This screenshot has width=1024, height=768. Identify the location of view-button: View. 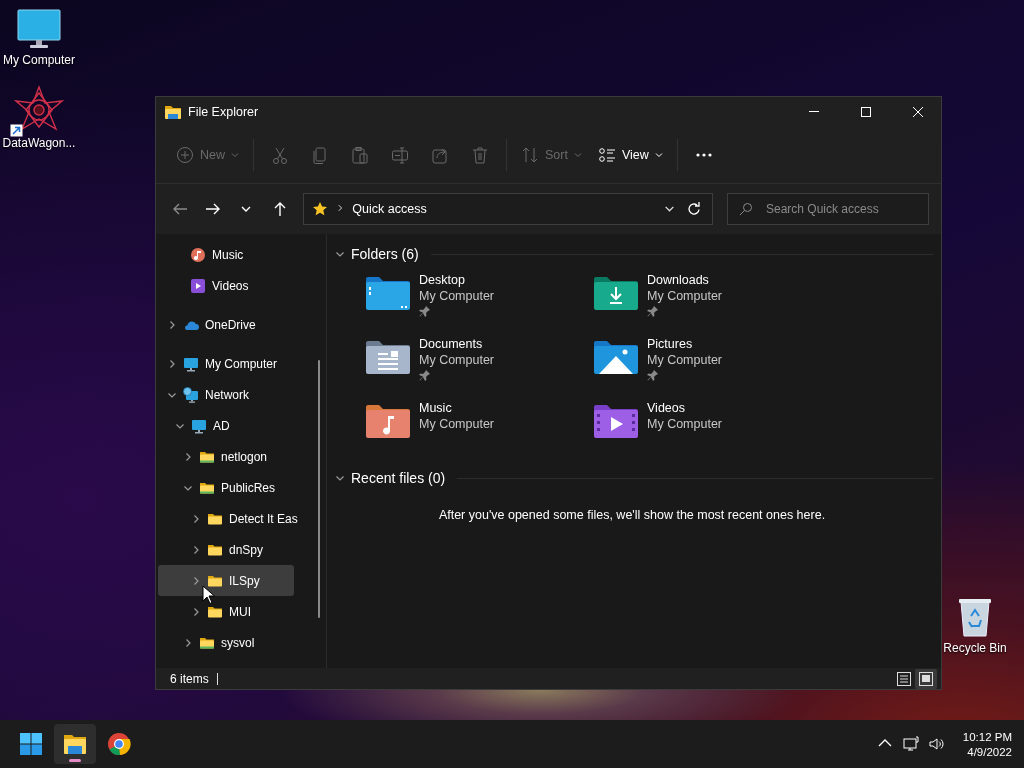
(630, 155).